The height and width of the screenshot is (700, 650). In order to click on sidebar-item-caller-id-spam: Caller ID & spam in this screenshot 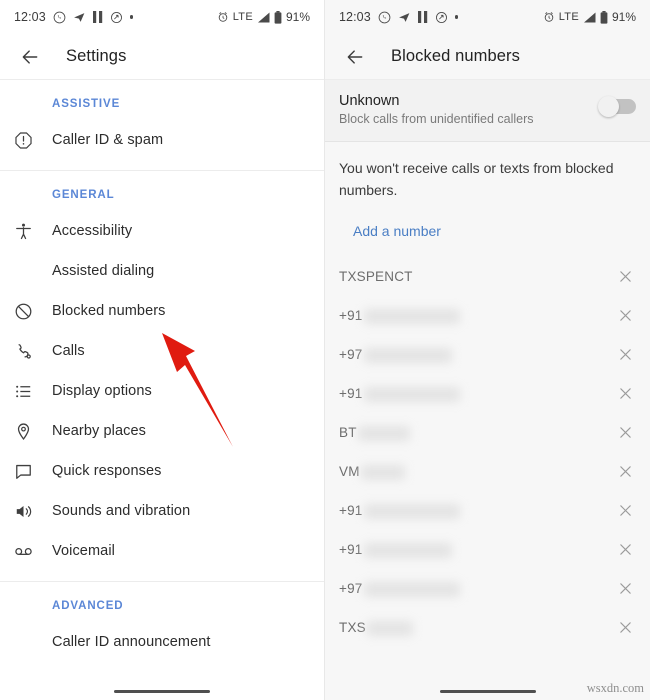, I will do `click(162, 140)`.